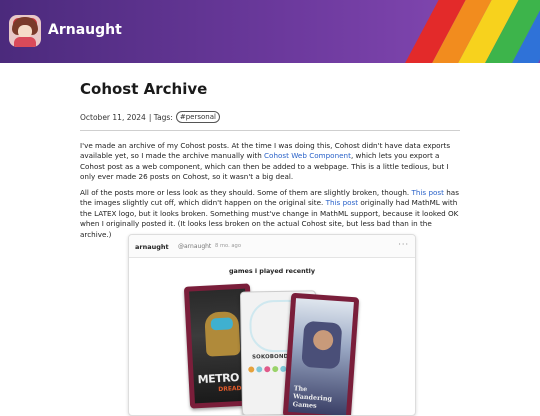 The image size is (540, 416). What do you see at coordinates (230, 389) in the screenshot?
I see `metroid-logo-sub: DREAD` at bounding box center [230, 389].